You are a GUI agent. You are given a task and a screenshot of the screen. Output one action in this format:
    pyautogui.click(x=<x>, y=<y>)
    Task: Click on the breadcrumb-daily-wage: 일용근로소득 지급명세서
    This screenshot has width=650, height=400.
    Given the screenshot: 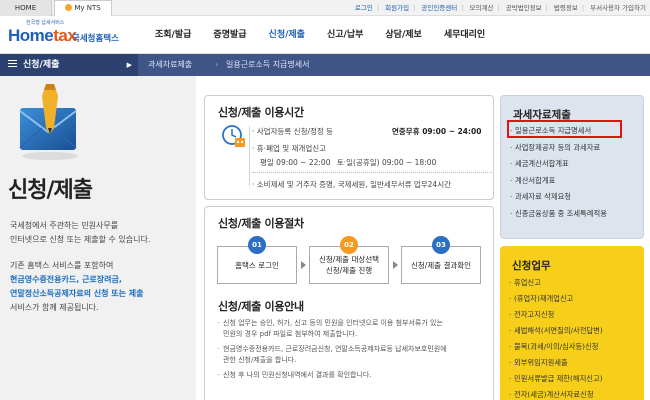 What is the action you would take?
    pyautogui.click(x=268, y=65)
    